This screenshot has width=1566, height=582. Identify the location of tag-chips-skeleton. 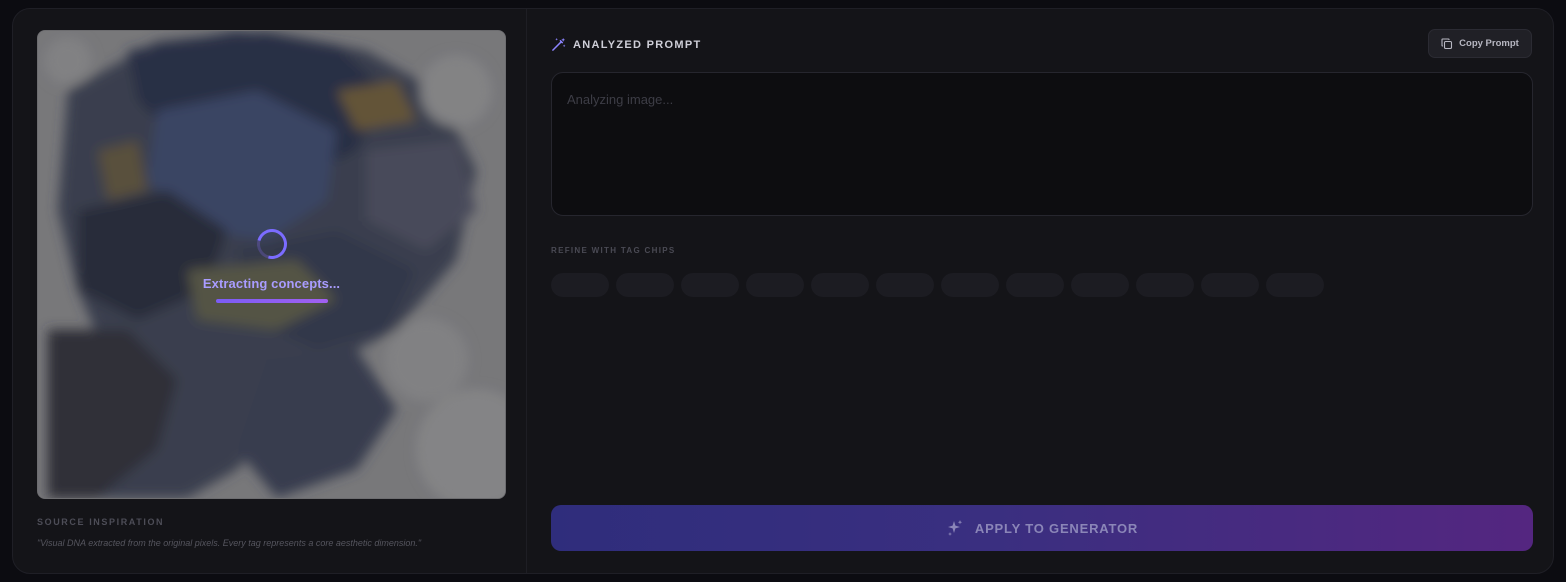
(937, 285).